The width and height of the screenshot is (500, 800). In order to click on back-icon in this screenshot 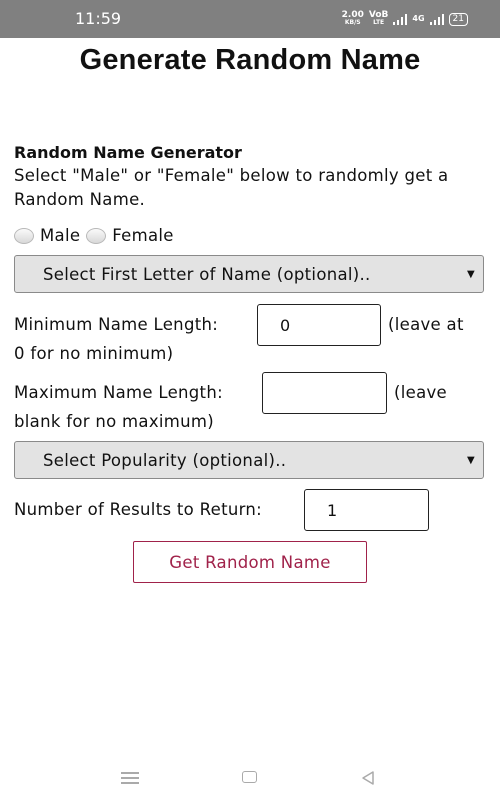, I will do `click(368, 778)`.